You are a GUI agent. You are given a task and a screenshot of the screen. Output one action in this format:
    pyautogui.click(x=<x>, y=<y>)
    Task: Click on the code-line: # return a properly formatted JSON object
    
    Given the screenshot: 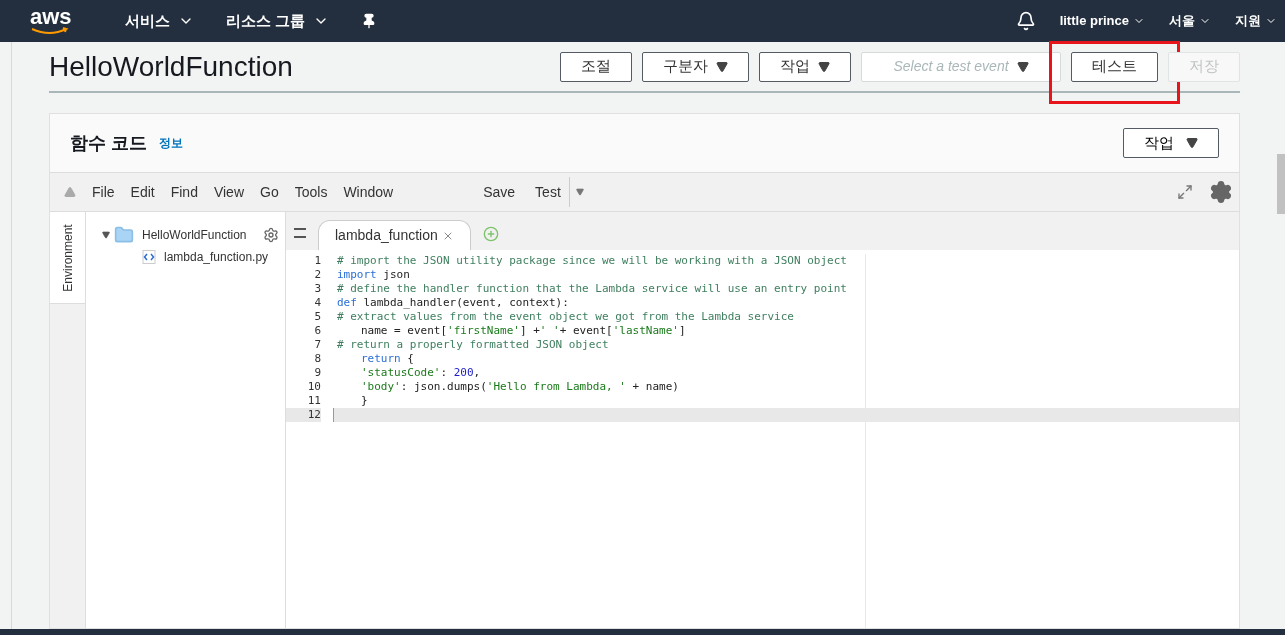 What is the action you would take?
    pyautogui.click(x=473, y=345)
    